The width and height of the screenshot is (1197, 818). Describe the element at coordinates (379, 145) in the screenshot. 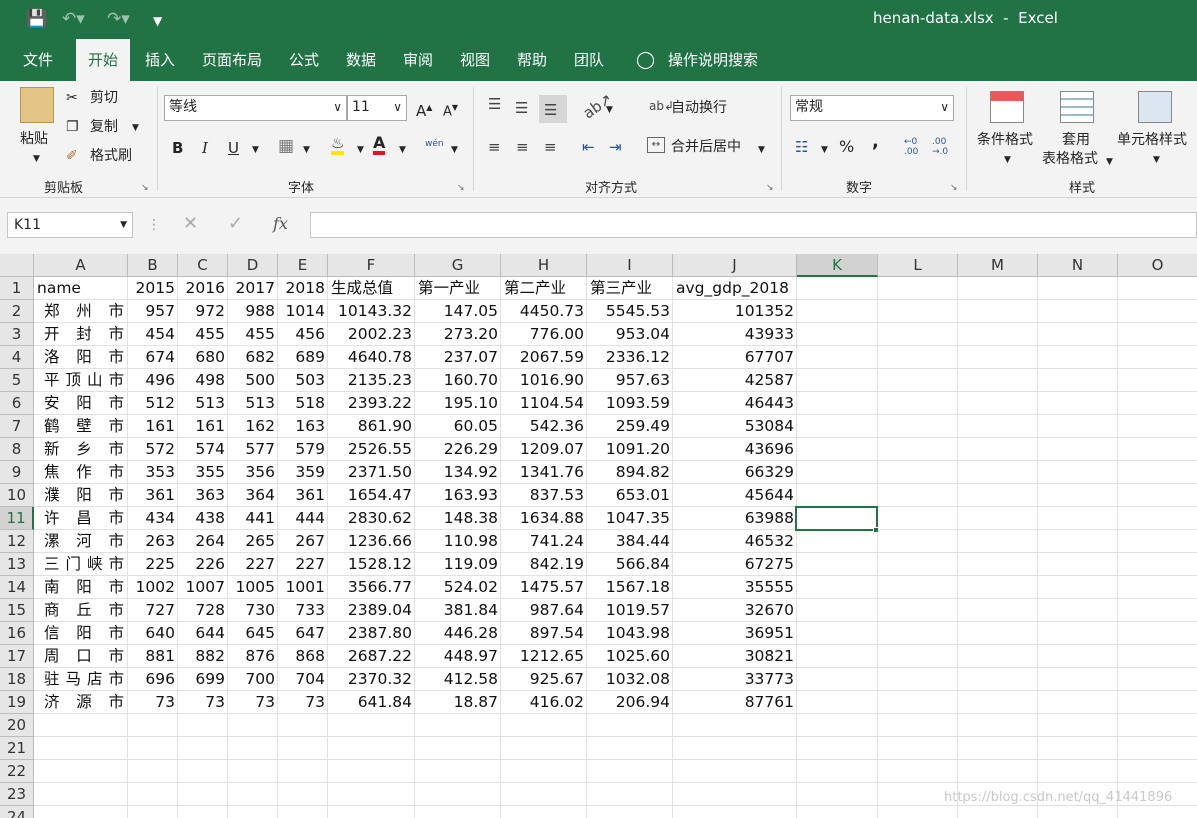

I see `font-color-icon: A` at that location.